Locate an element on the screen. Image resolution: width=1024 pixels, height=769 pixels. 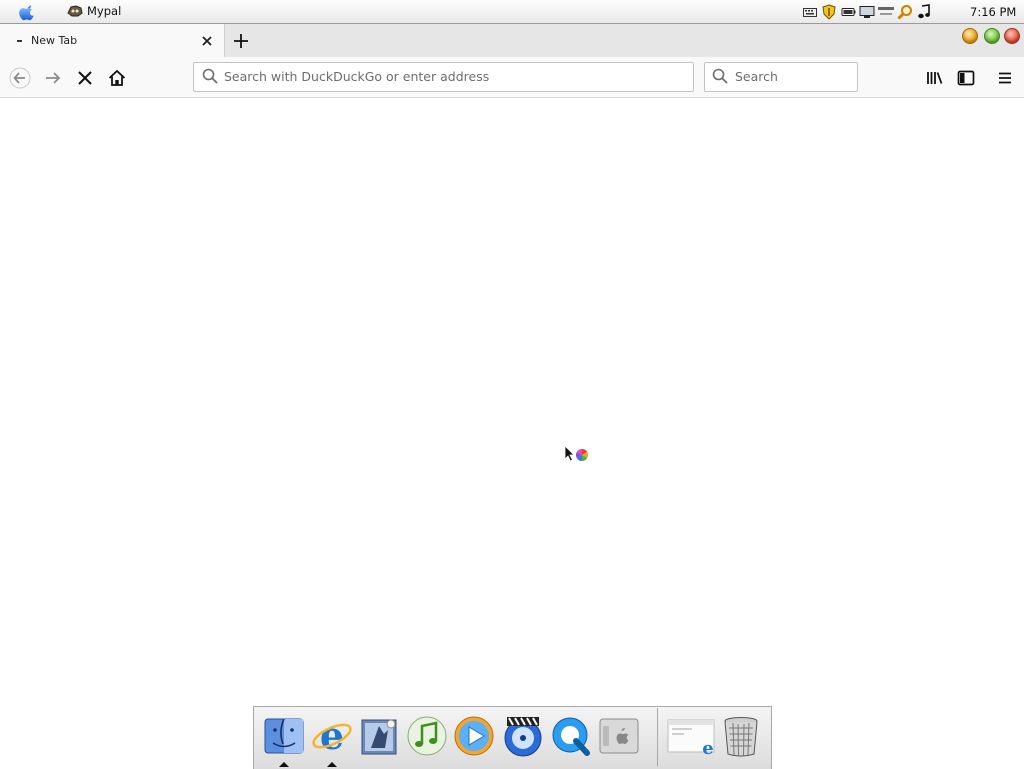
display-icon is located at coordinates (867, 12).